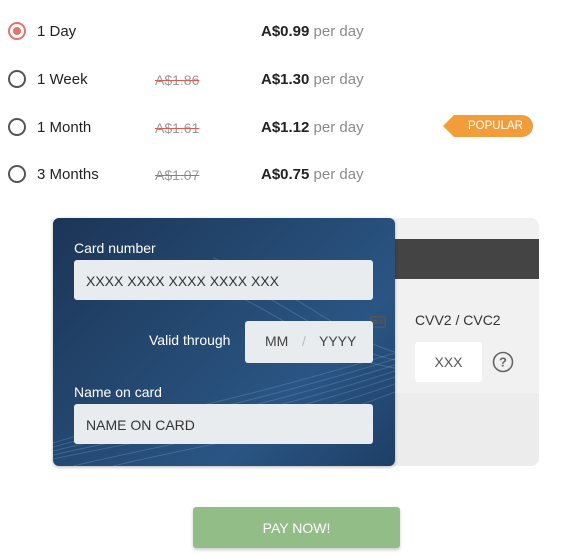 The height and width of the screenshot is (558, 580). I want to click on expiry-month-placeholder: MM, so click(277, 341).